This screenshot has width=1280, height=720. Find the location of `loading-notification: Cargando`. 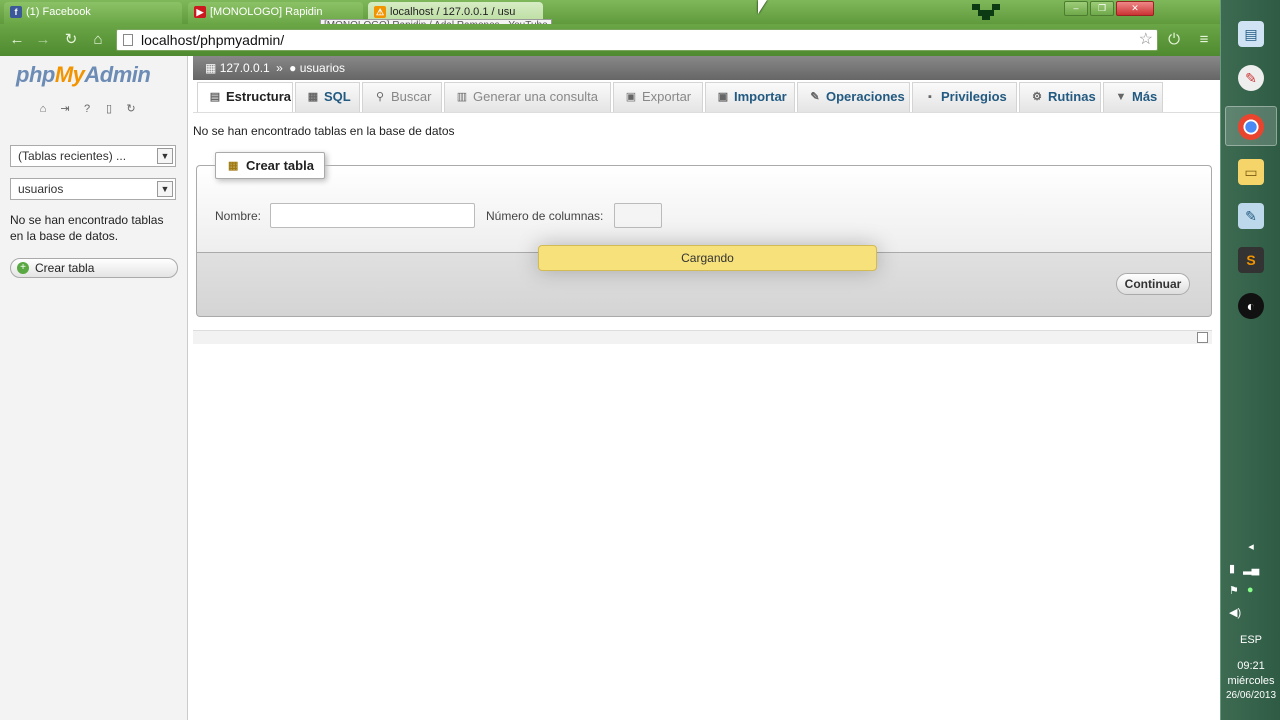

loading-notification: Cargando is located at coordinates (707, 258).